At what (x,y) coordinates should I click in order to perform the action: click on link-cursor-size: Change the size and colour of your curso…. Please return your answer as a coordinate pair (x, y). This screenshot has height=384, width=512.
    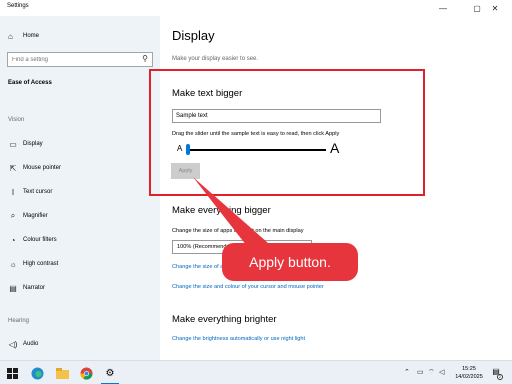
    Looking at the image, I should click on (248, 287).